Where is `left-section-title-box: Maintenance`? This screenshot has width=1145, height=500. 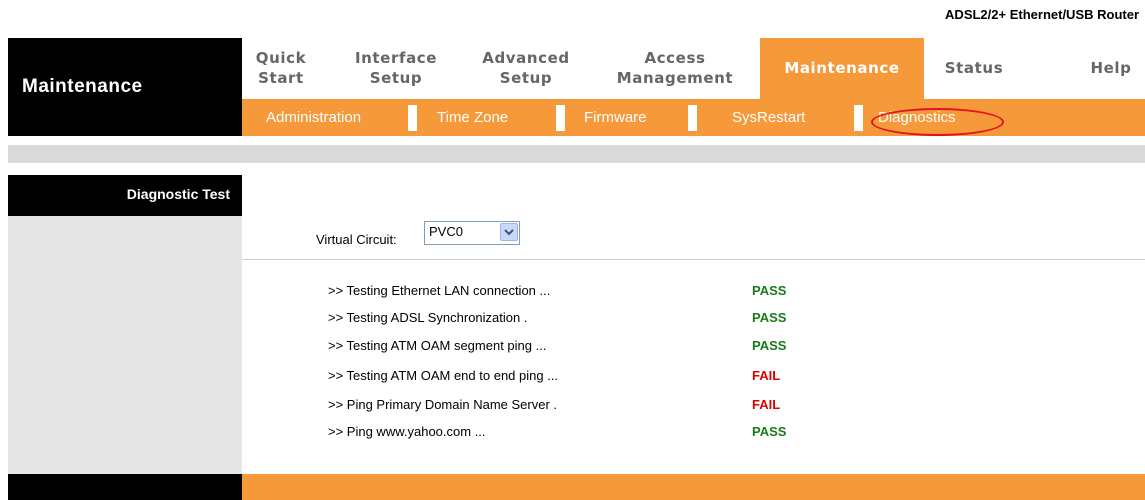 left-section-title-box: Maintenance is located at coordinates (125, 87).